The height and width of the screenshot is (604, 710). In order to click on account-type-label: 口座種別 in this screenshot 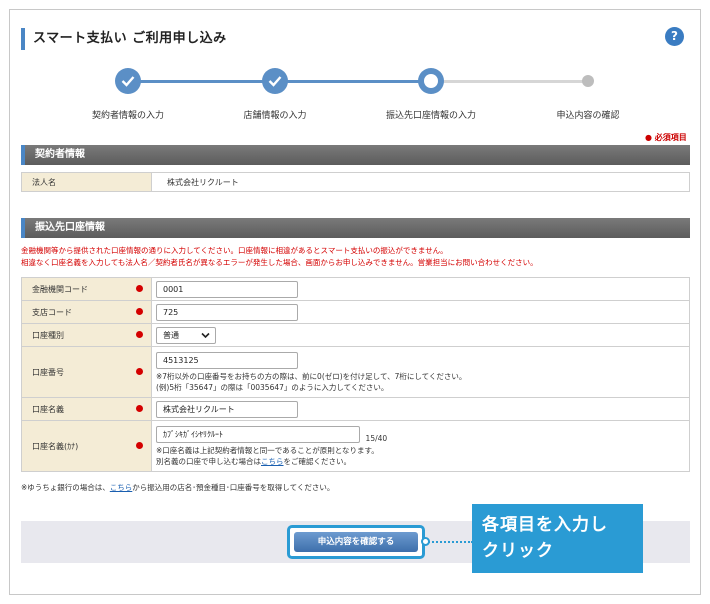, I will do `click(86, 335)`.